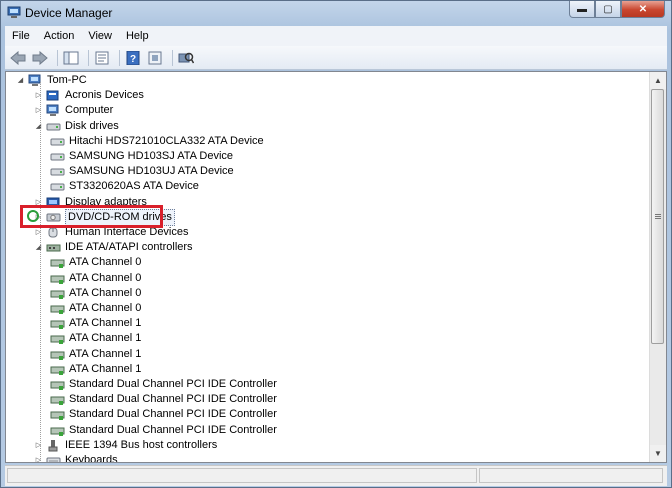 The height and width of the screenshot is (488, 672). What do you see at coordinates (608, 9) in the screenshot?
I see `maximize-button: ▢` at bounding box center [608, 9].